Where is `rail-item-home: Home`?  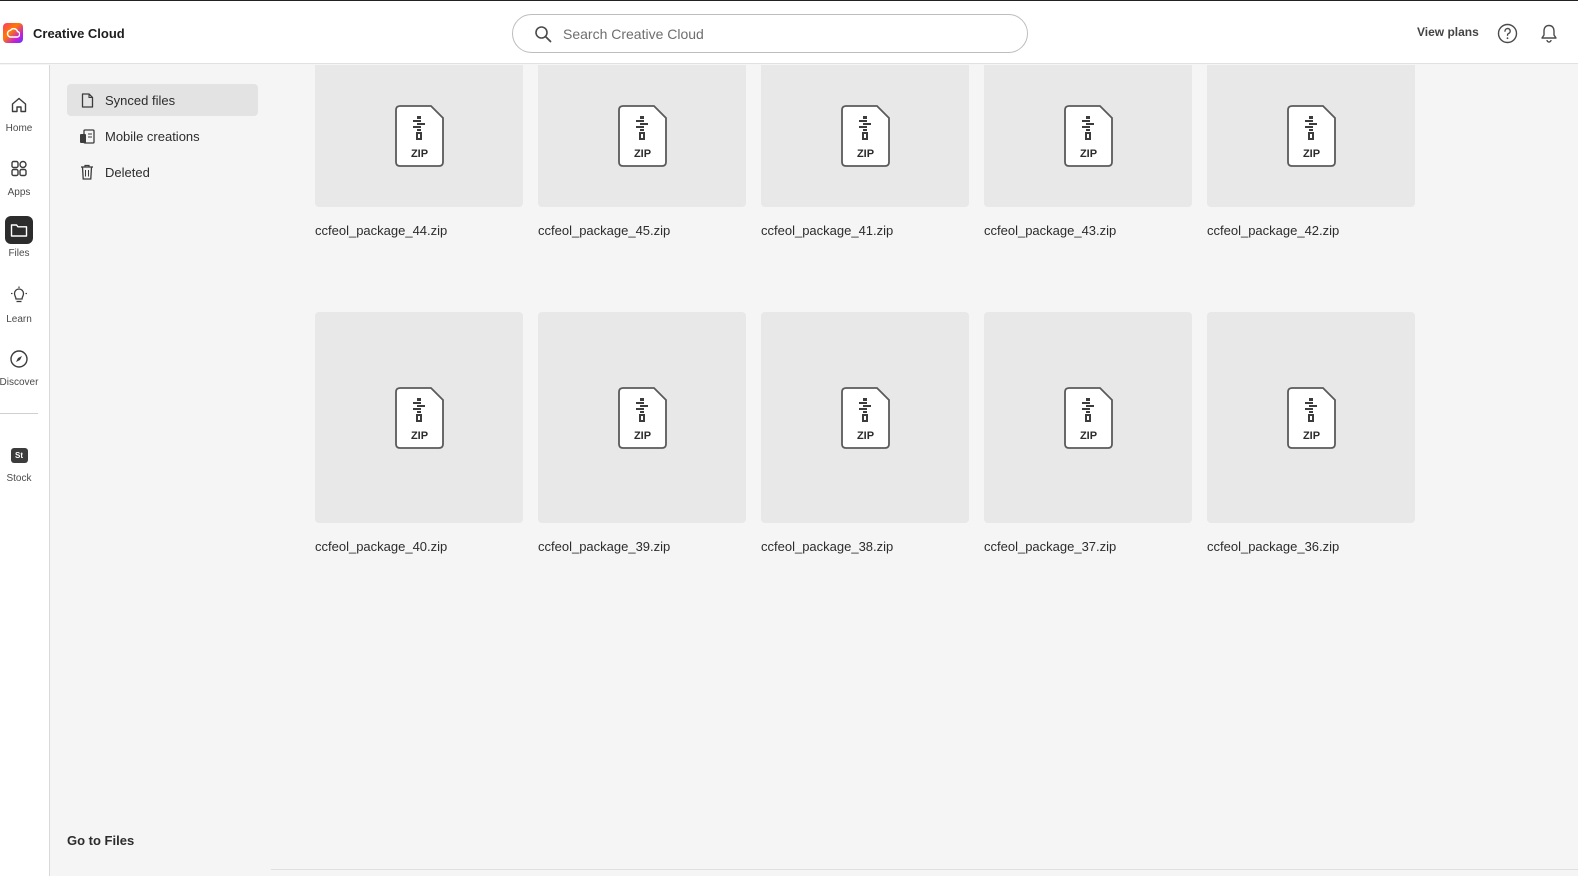
rail-item-home: Home is located at coordinates (19, 112).